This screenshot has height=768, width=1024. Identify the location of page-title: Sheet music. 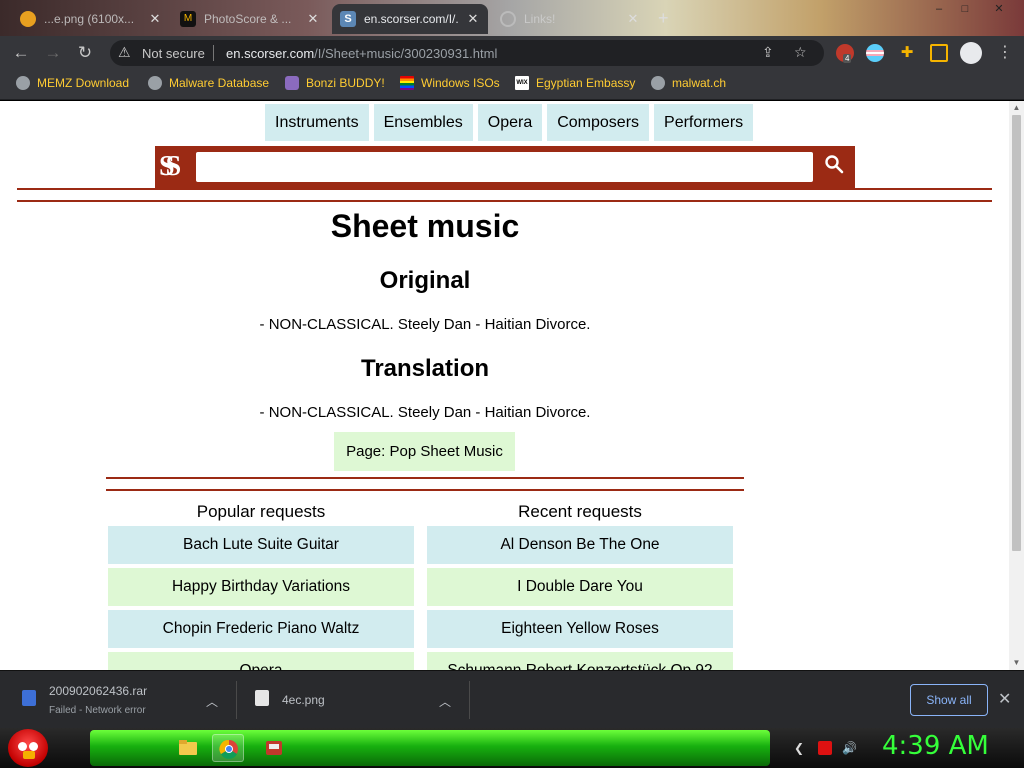
(425, 226).